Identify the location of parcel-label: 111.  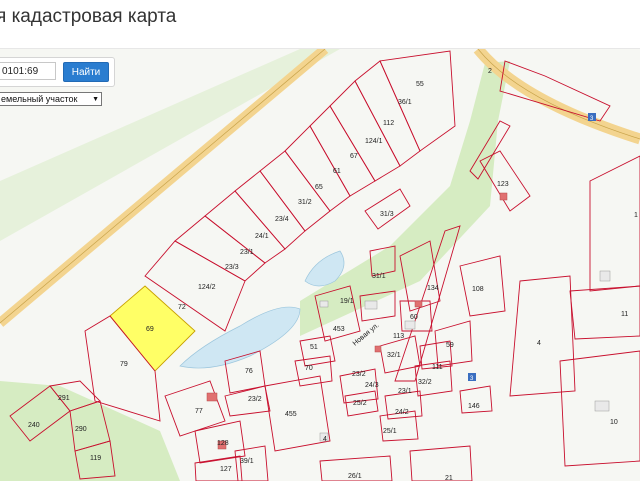
(437, 367).